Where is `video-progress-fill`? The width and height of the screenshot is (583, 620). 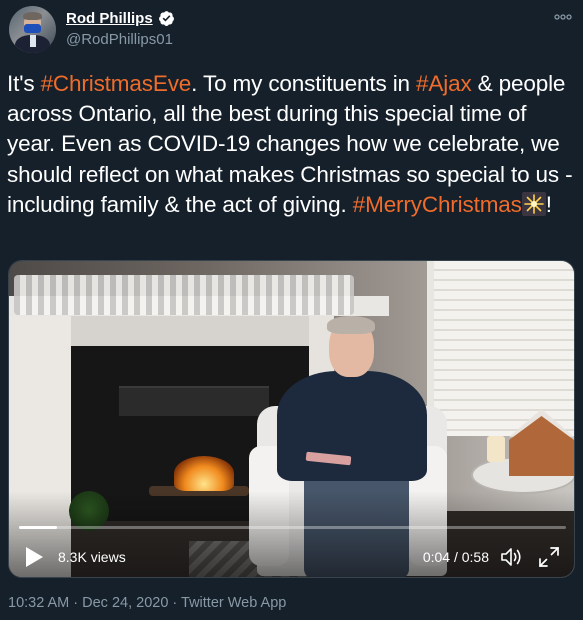 video-progress-fill is located at coordinates (38, 527).